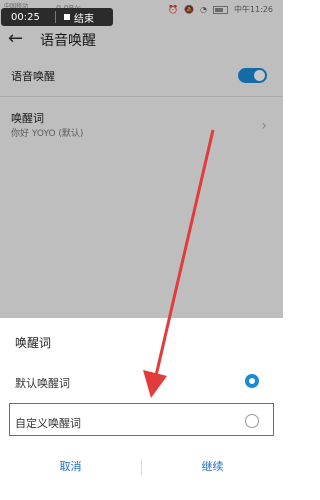 This screenshot has height=500, width=320. Describe the element at coordinates (70, 467) in the screenshot. I see `cancel-button: 取消` at that location.